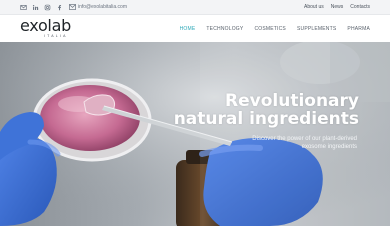 This screenshot has width=390, height=240. Describe the element at coordinates (35, 7) in the screenshot. I see `linkedin-icon` at that location.